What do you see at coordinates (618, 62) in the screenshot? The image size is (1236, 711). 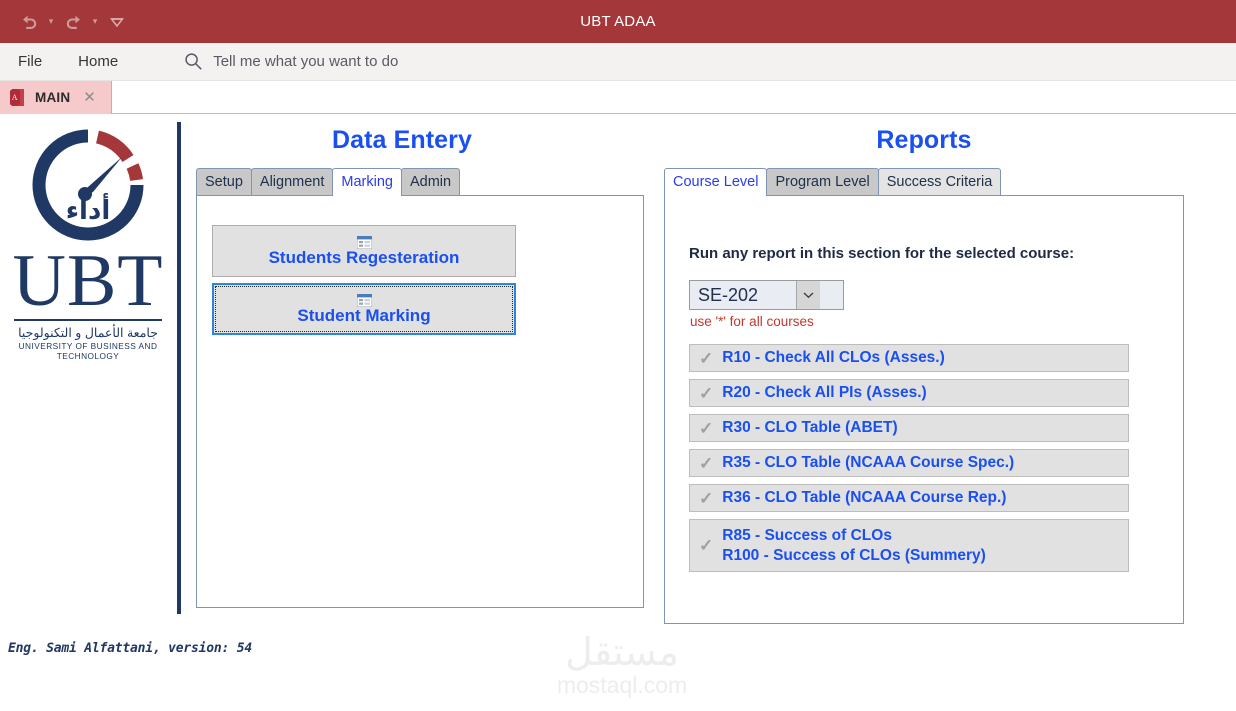 I see `menu-bar: File Home Tell me what you want to do` at bounding box center [618, 62].